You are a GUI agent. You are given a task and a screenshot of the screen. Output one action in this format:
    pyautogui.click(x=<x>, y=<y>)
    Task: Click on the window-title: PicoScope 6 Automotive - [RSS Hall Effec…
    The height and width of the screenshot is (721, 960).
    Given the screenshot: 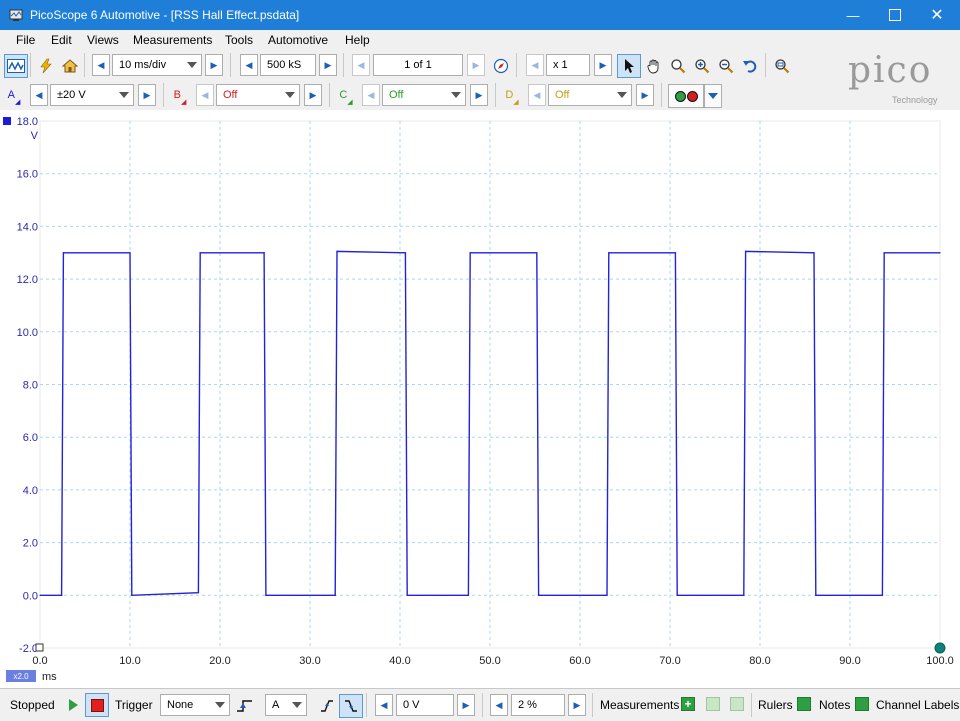 What is the action you would take?
    pyautogui.click(x=165, y=15)
    